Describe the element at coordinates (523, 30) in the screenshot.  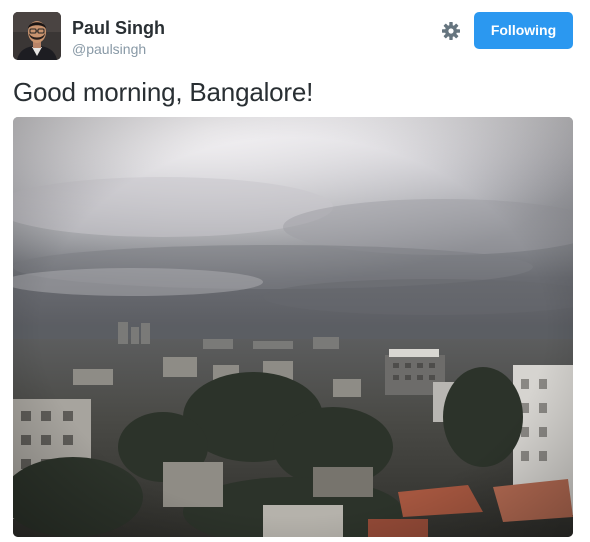
I see `following-button: Following` at that location.